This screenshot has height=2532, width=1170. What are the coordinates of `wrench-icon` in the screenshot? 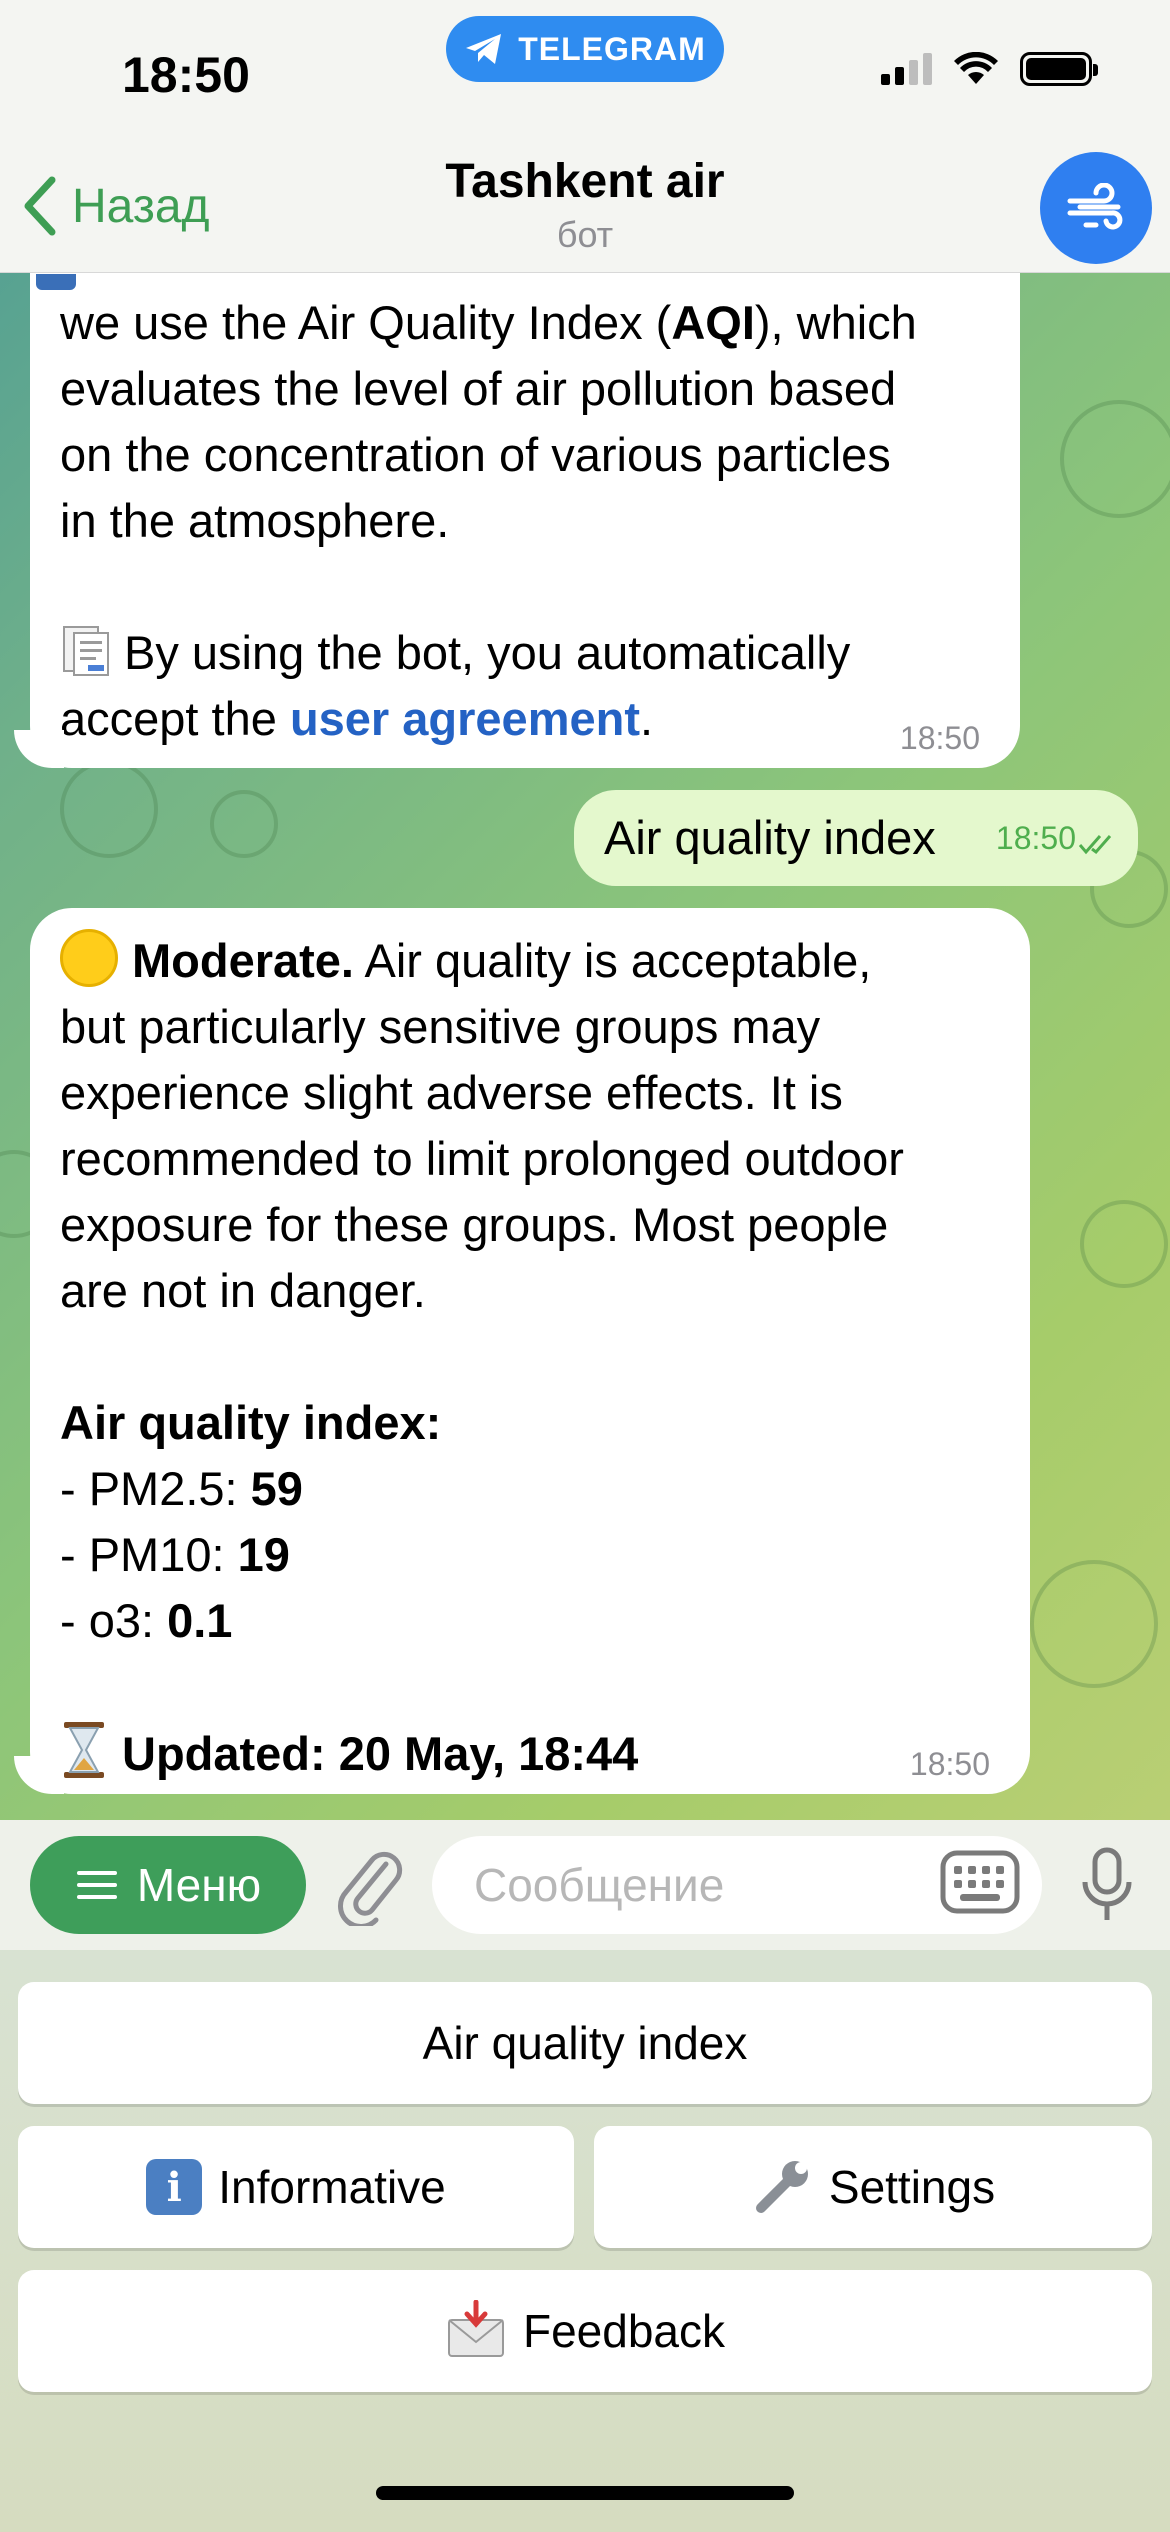 It's located at (781, 2187).